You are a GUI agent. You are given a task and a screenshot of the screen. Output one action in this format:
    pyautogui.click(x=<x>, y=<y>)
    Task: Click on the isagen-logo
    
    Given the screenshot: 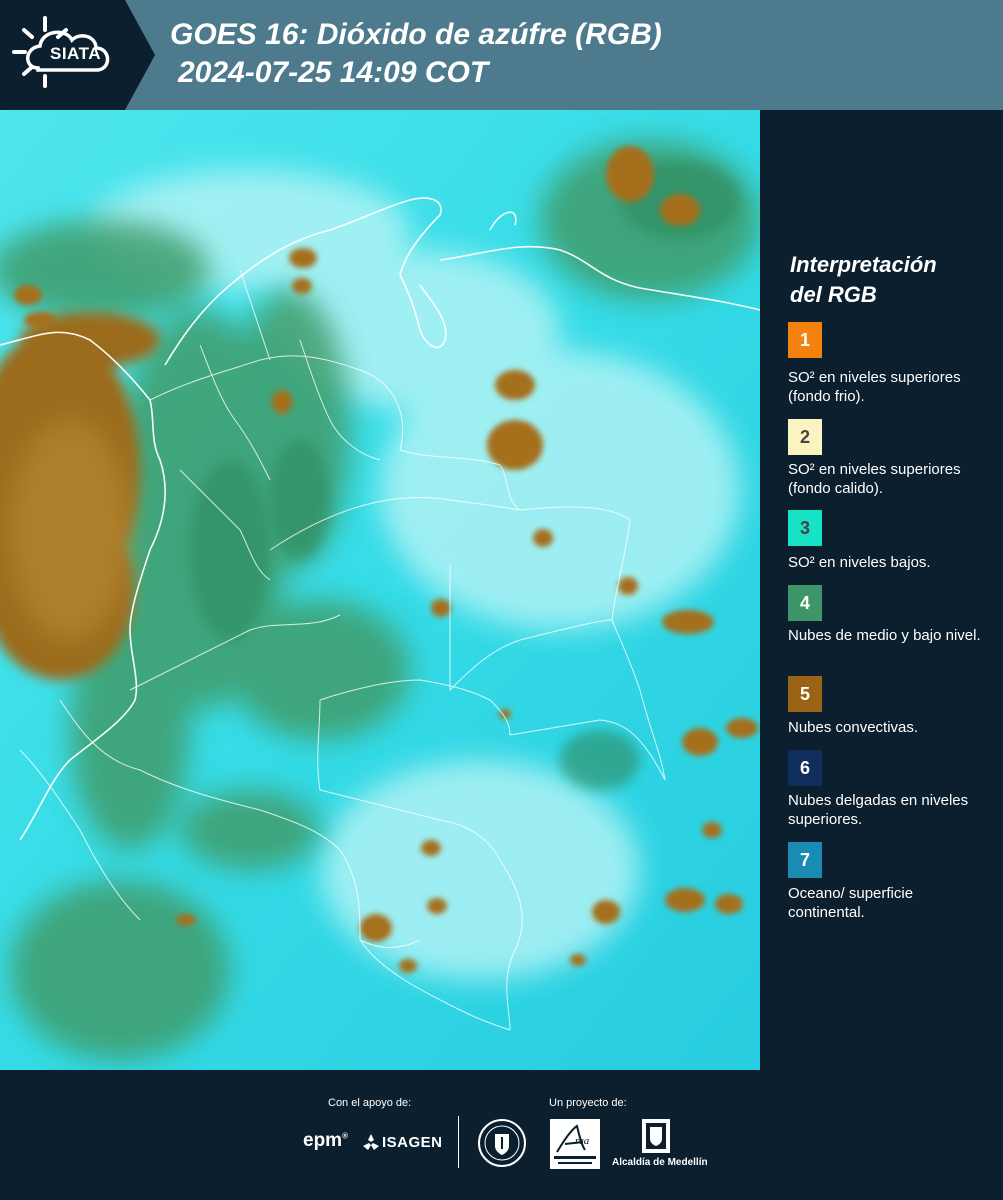 What is the action you would take?
    pyautogui.click(x=371, y=1144)
    